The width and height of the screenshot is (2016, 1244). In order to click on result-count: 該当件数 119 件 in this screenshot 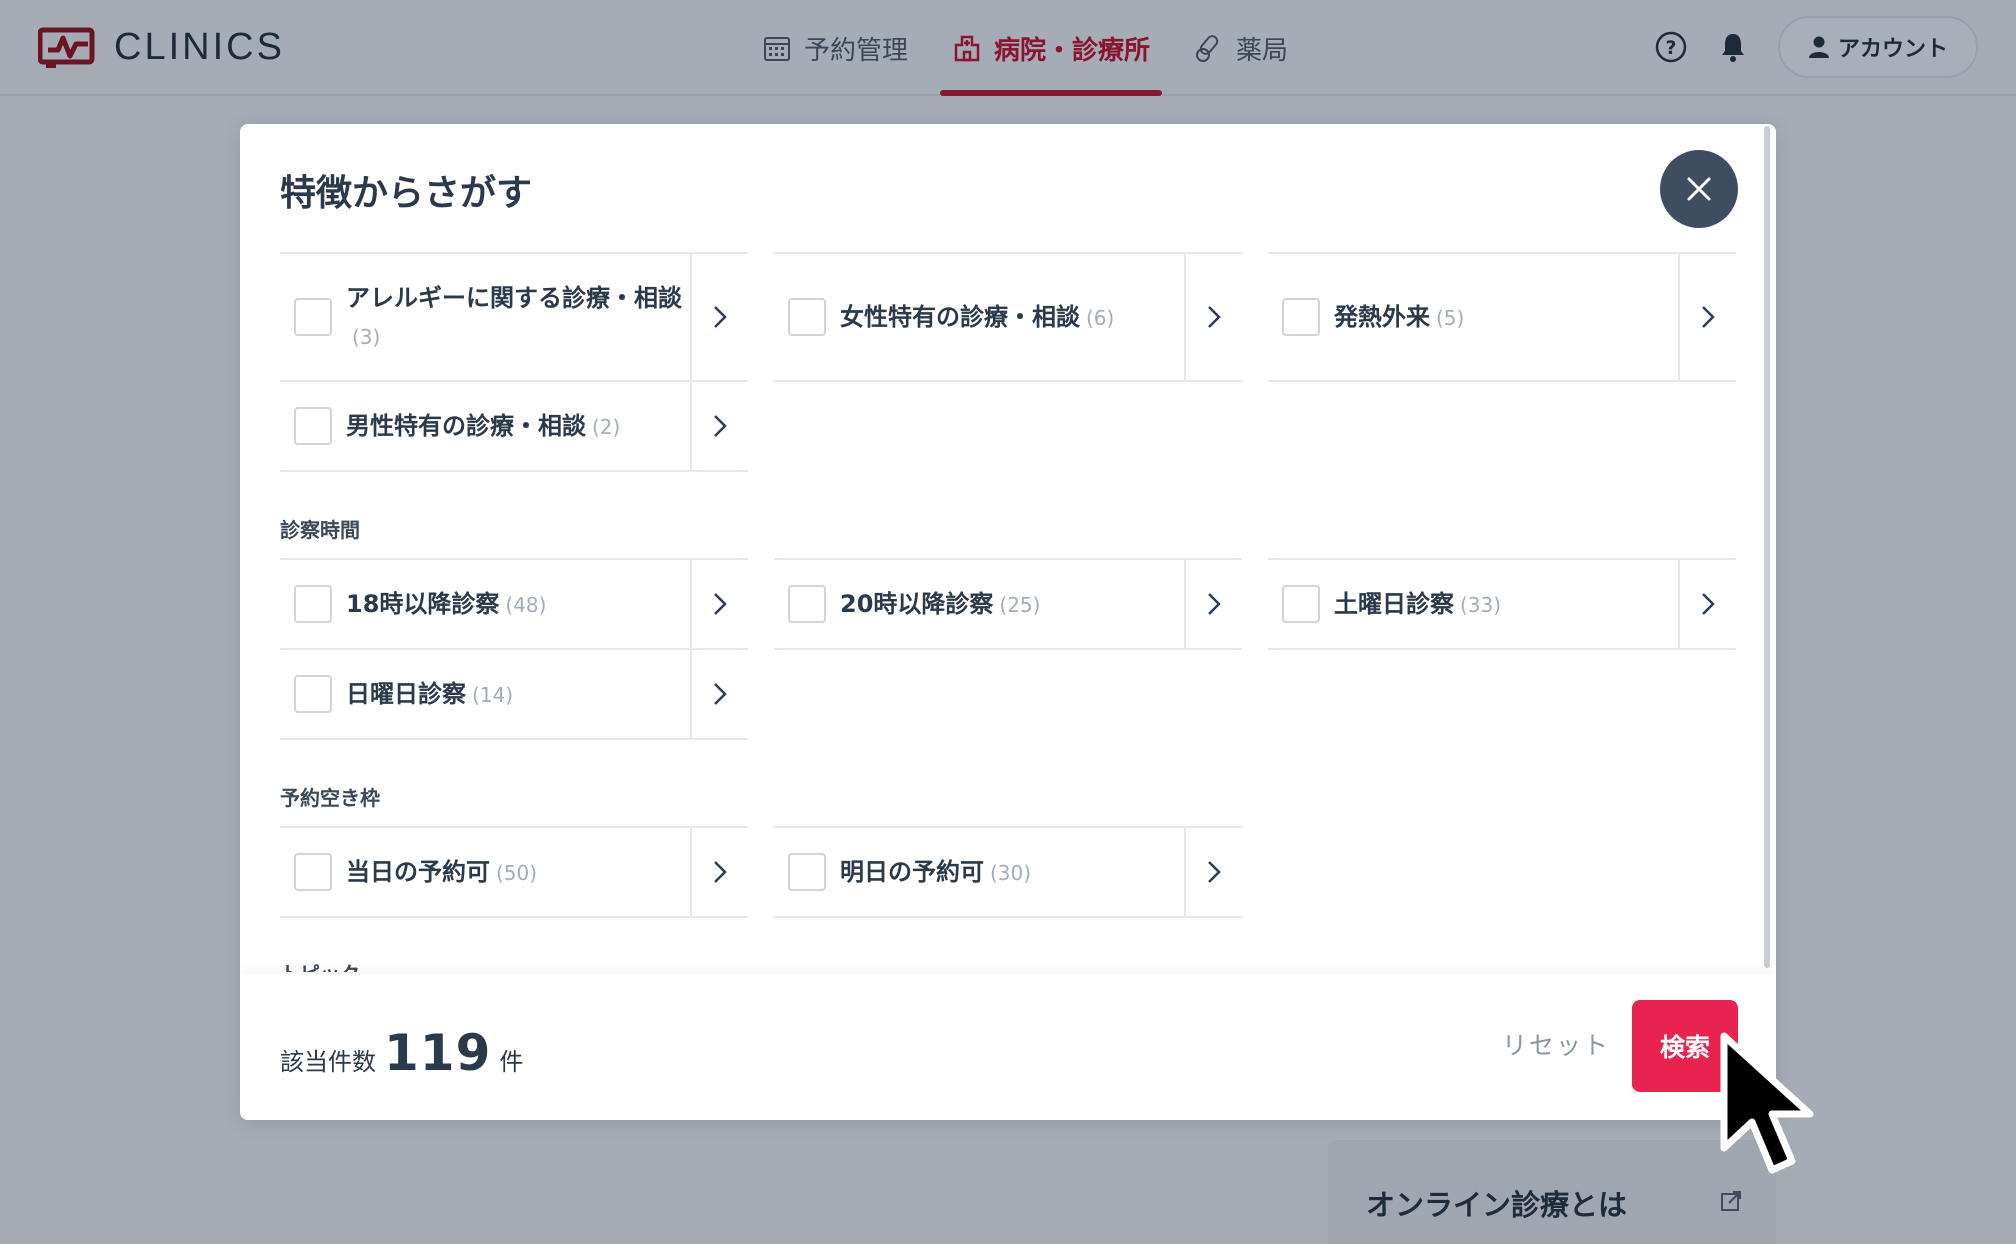, I will do `click(401, 1053)`.